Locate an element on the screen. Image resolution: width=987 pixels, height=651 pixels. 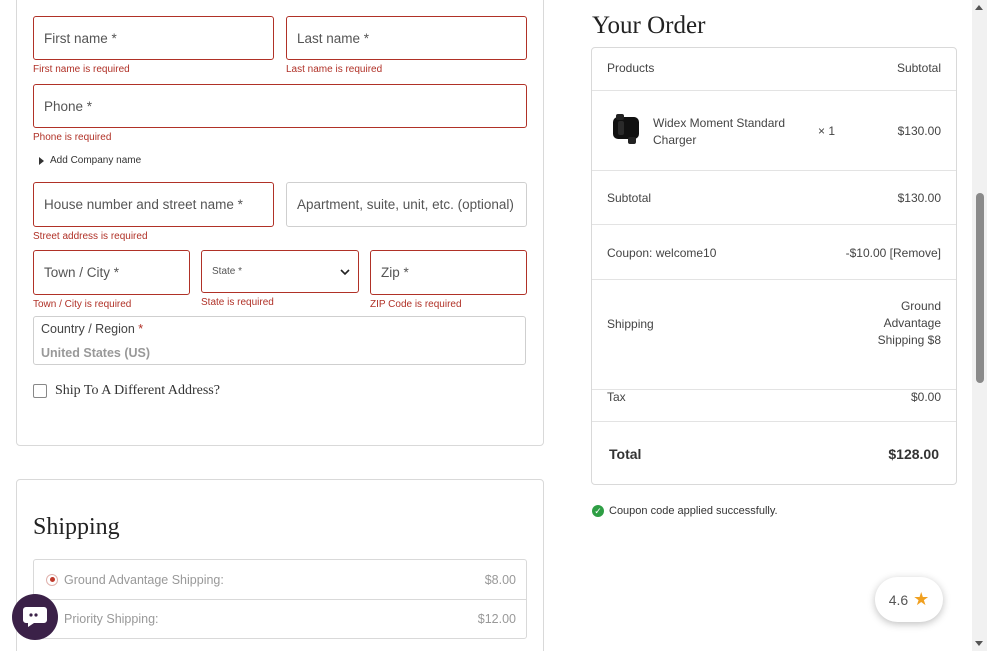
town-error: Town / City is required is located at coordinates (82, 304).